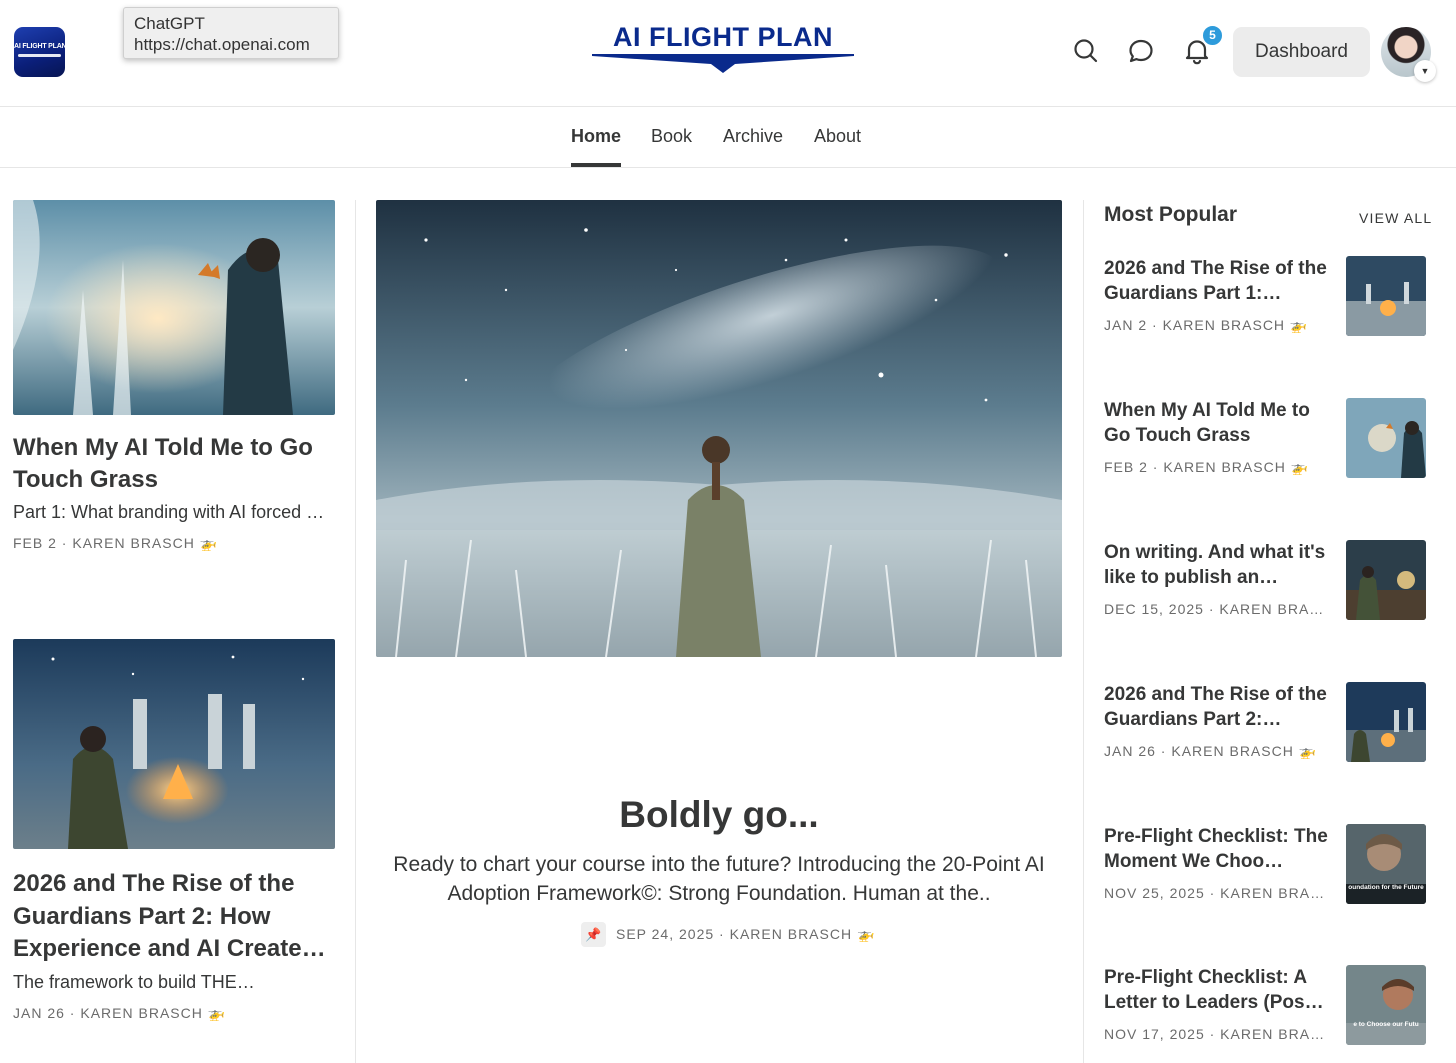  Describe the element at coordinates (35, 543) in the screenshot. I see `post-date: FEB 2` at that location.